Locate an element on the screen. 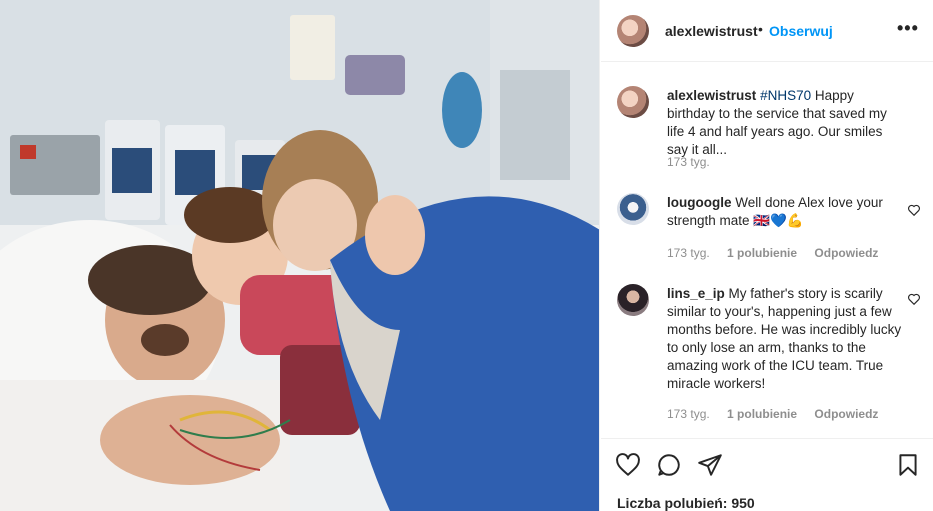 The height and width of the screenshot is (511, 933). likes-count: Liczba polubień: 950 is located at coordinates (686, 503).